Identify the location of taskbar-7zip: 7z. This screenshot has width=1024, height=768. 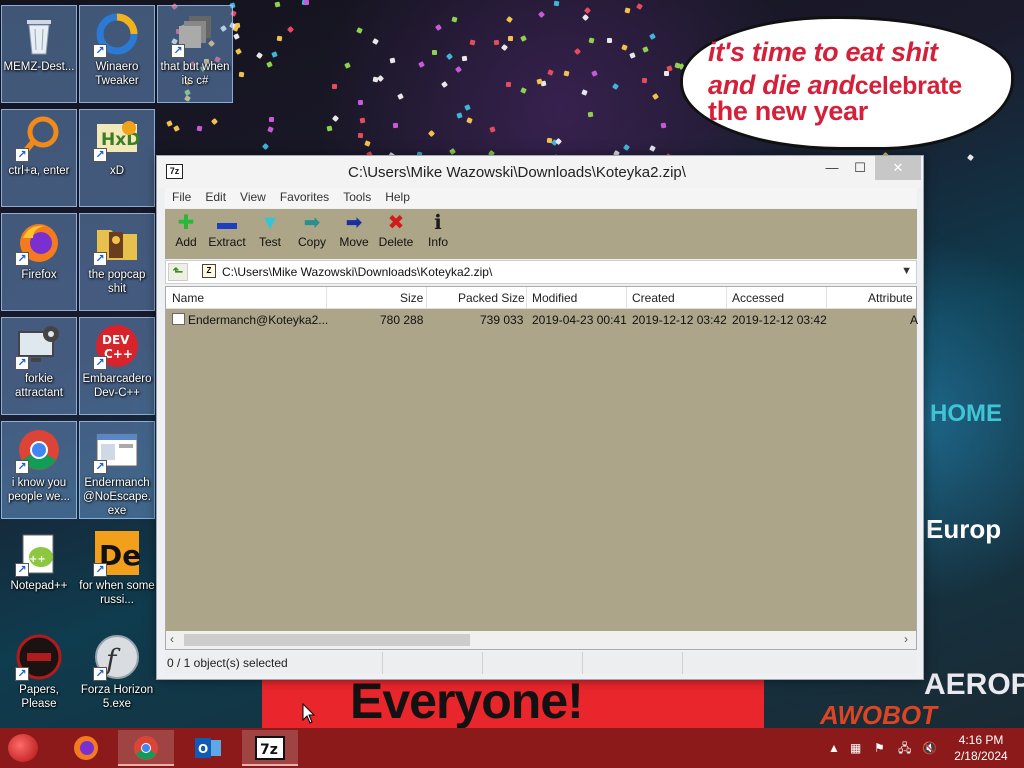
(270, 748).